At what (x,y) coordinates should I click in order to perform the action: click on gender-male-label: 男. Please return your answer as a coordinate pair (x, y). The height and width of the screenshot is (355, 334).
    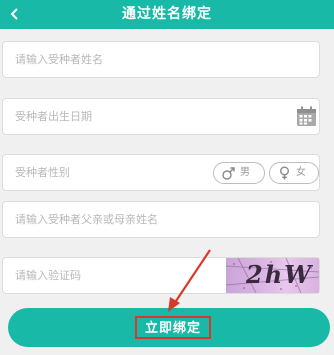
    Looking at the image, I should click on (245, 172).